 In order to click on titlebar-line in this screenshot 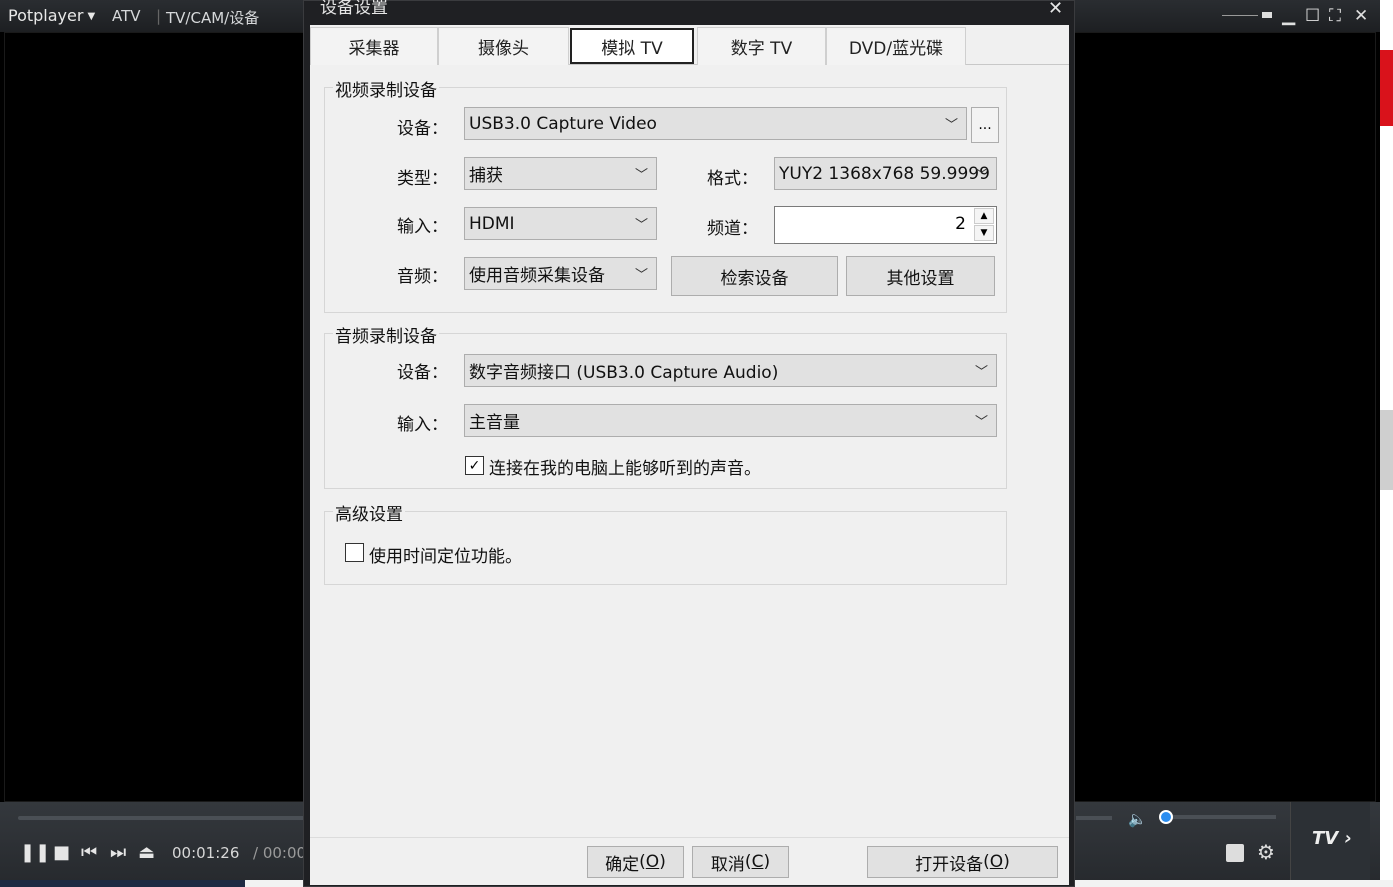, I will do `click(1240, 15)`.